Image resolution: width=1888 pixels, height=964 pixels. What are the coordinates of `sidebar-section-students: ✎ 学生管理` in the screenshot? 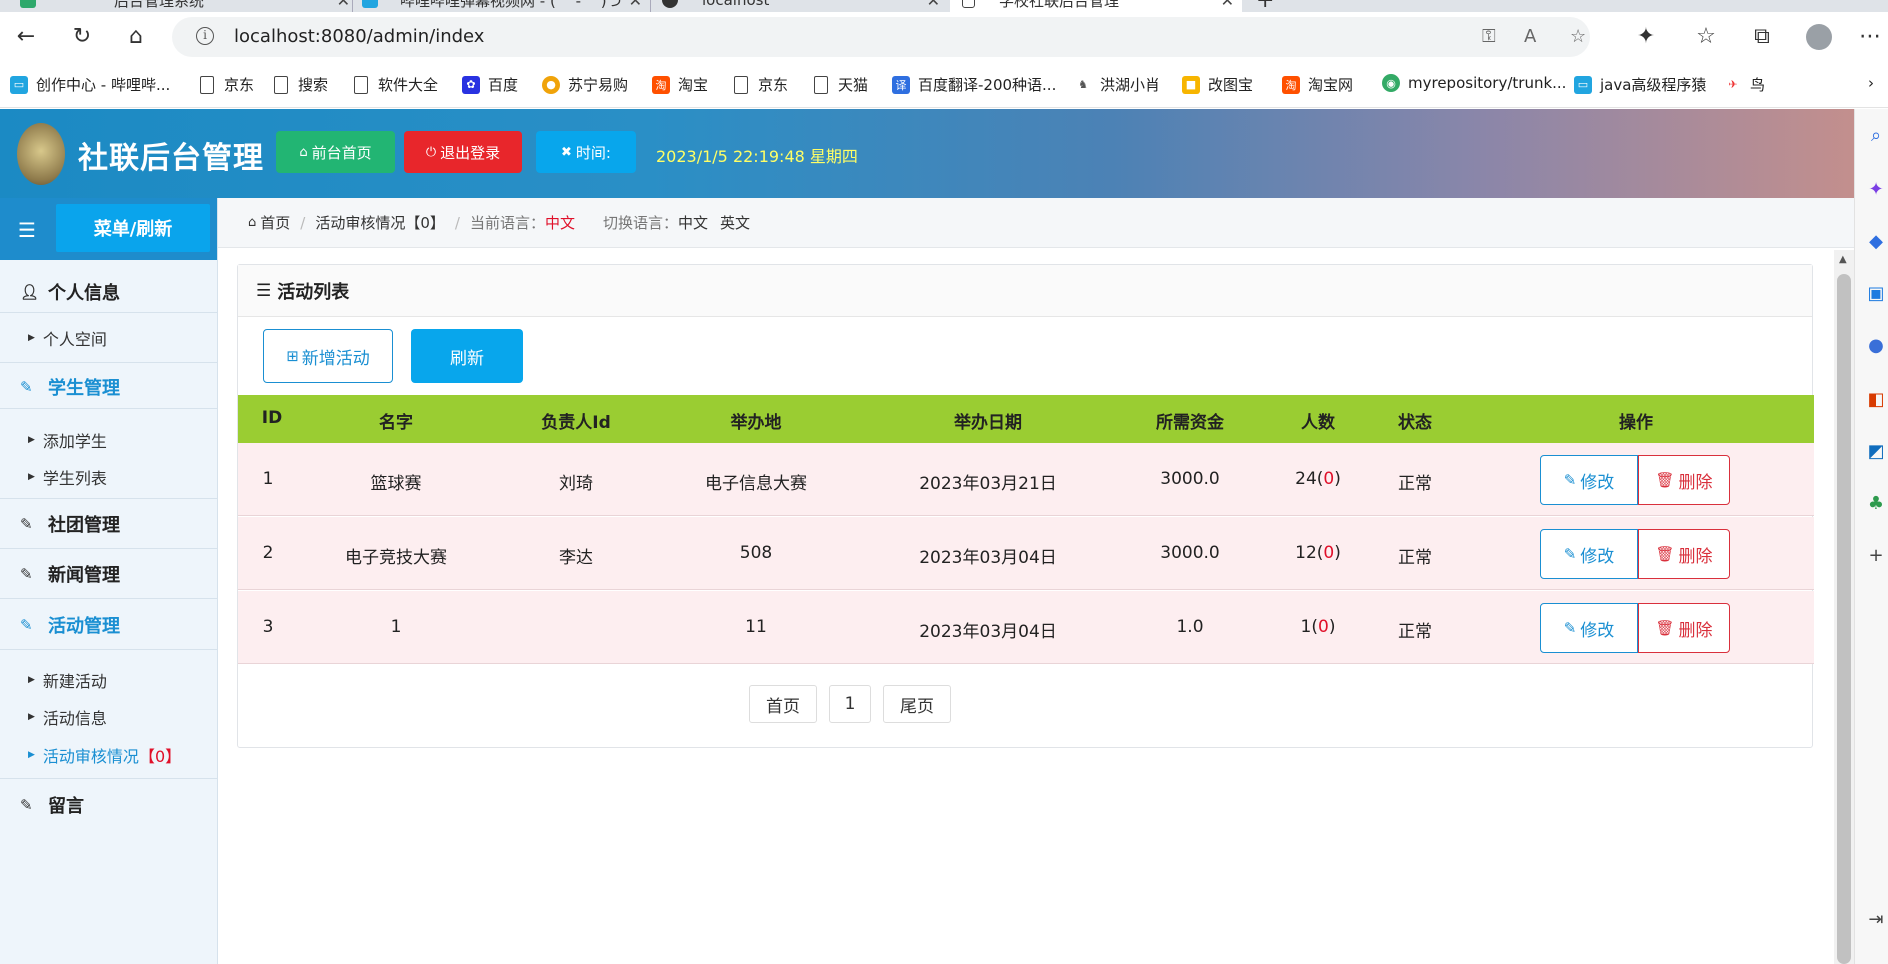 It's located at (108, 387).